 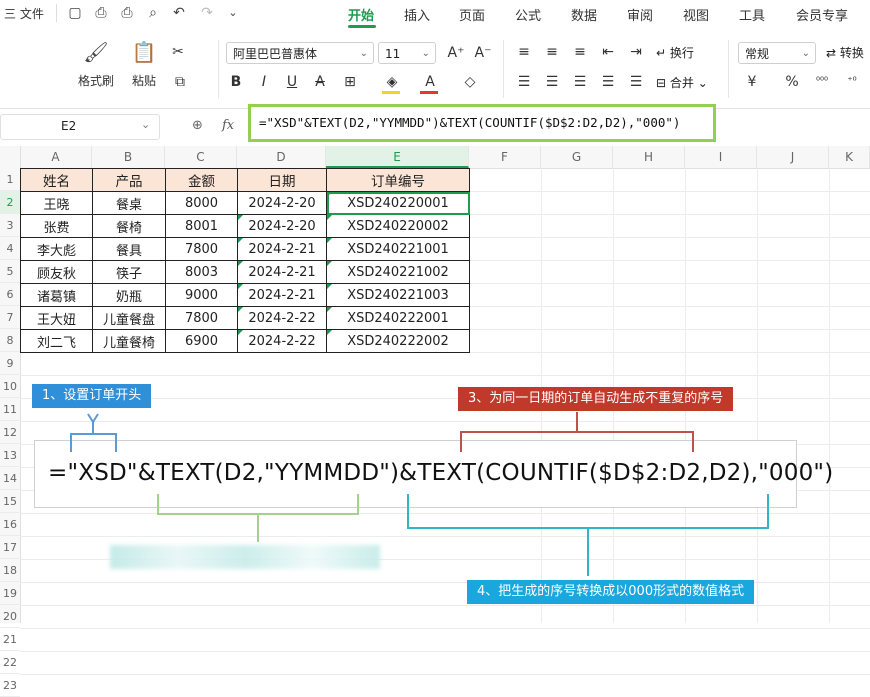 What do you see at coordinates (10, 639) in the screenshot?
I see `row-header: 21` at bounding box center [10, 639].